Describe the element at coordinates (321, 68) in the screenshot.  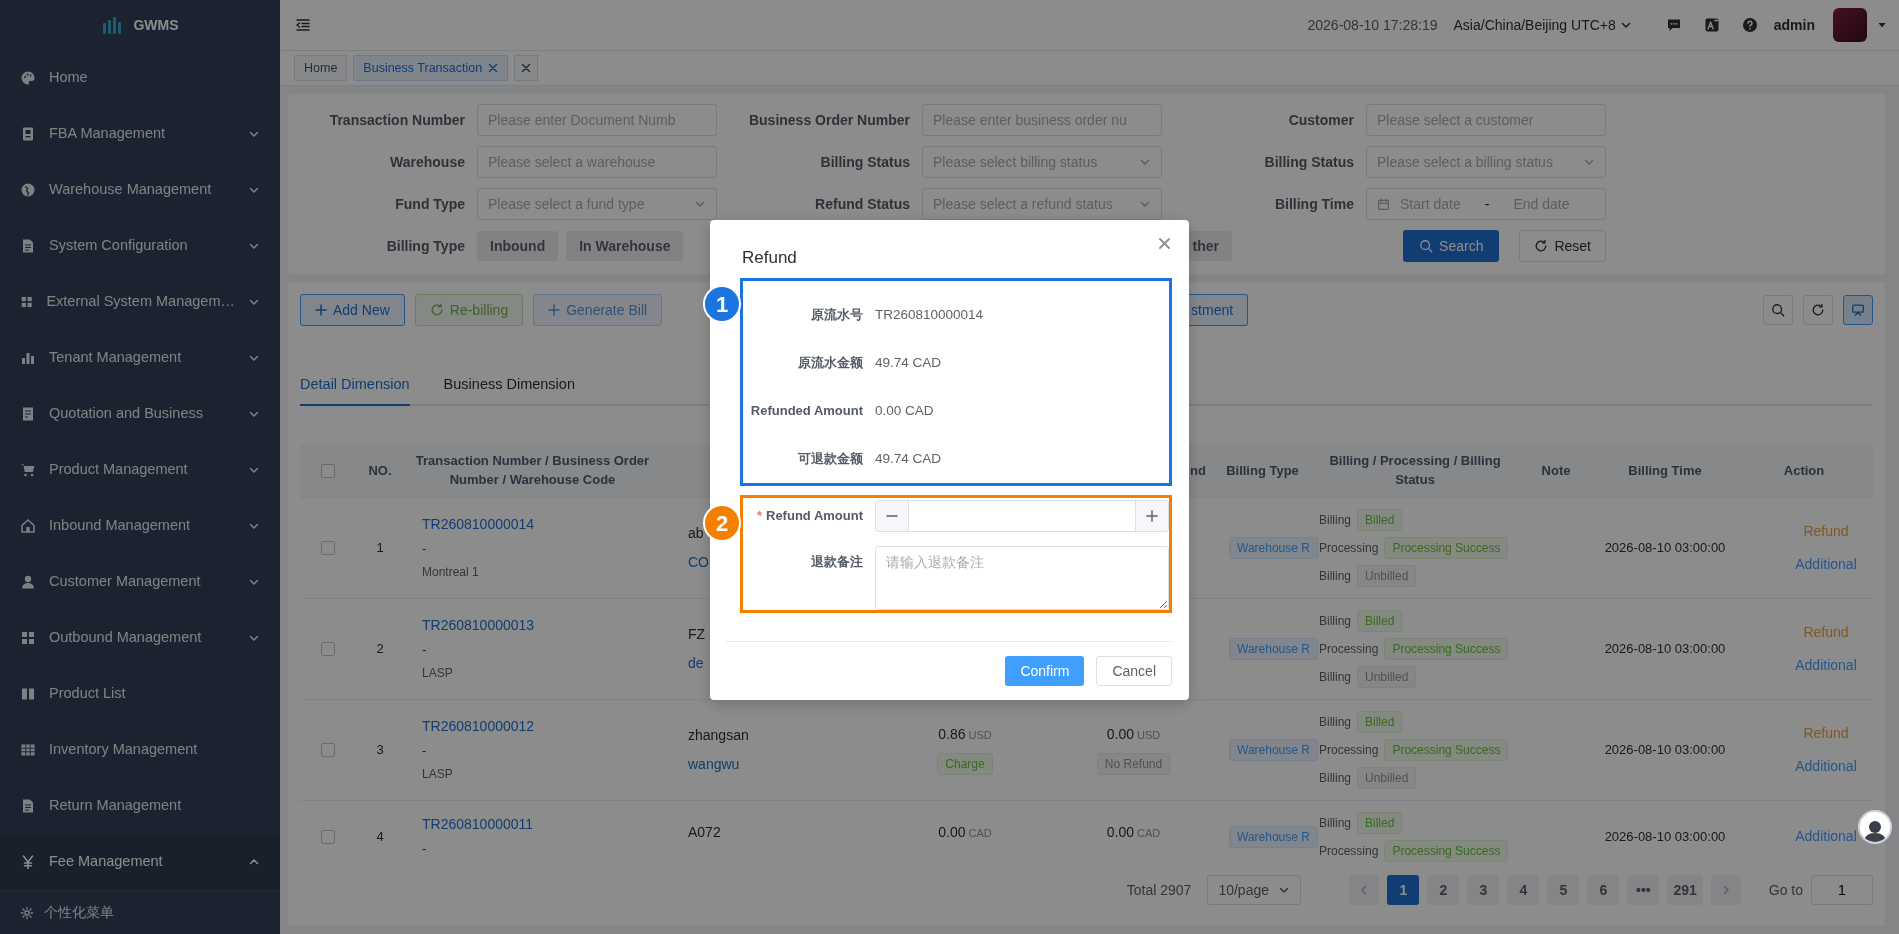
I see `page-tab: Home` at that location.